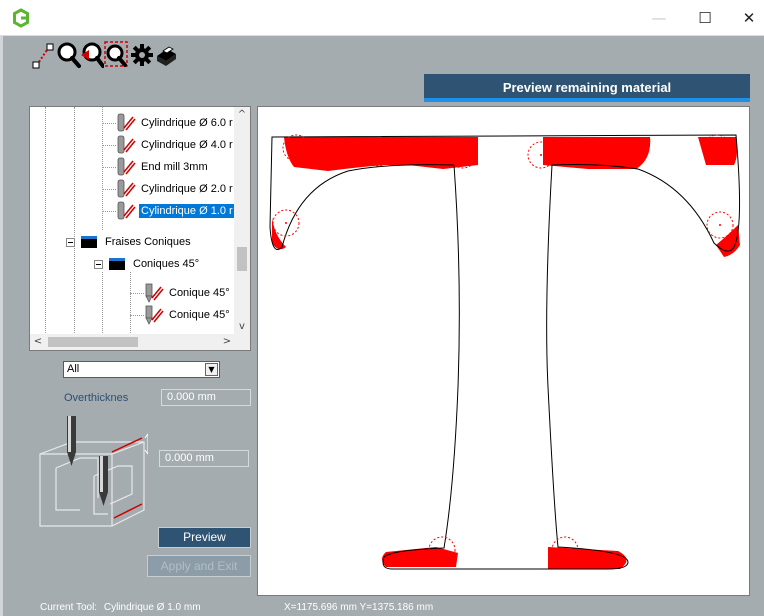 The height and width of the screenshot is (616, 764). I want to click on tree-item-cylindrique-1: Cylindrique Ø 1.0 r, so click(175, 211).